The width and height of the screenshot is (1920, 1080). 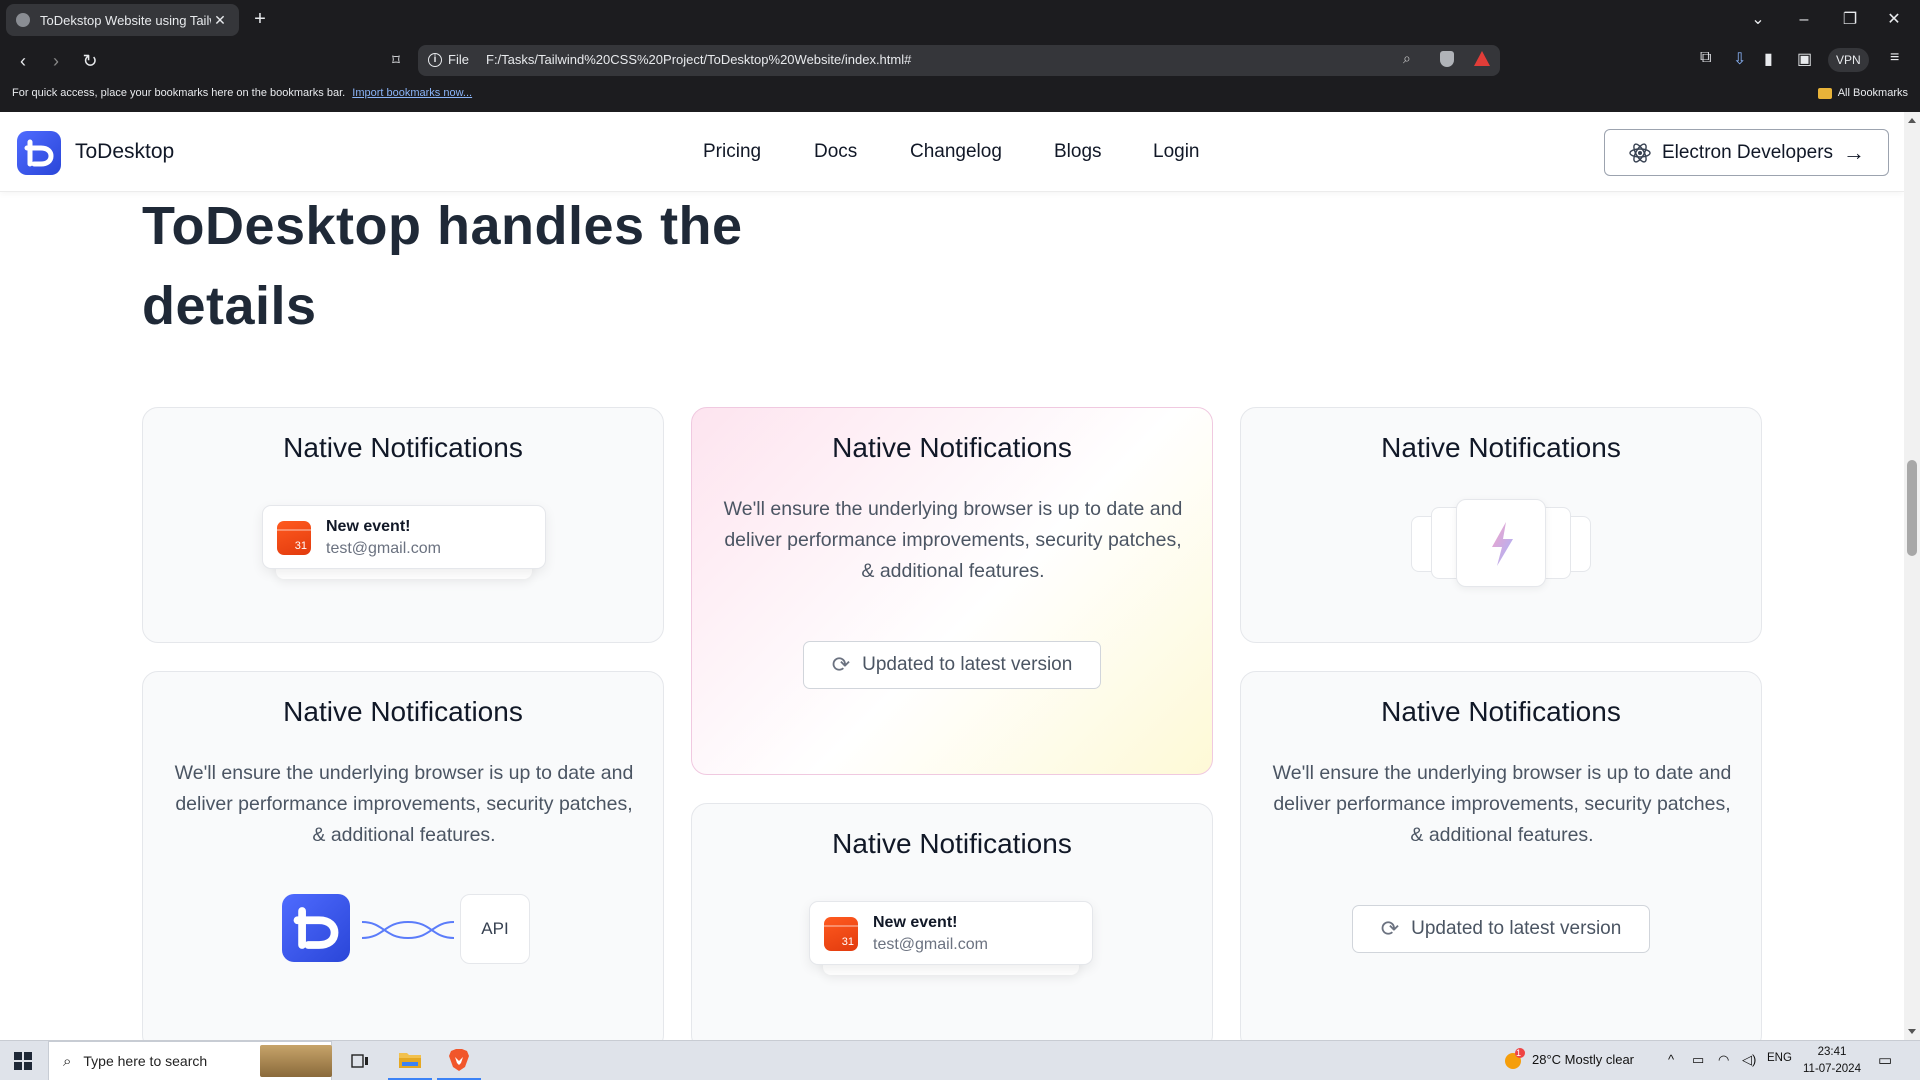 I want to click on restore-button: ❐, so click(x=1850, y=20).